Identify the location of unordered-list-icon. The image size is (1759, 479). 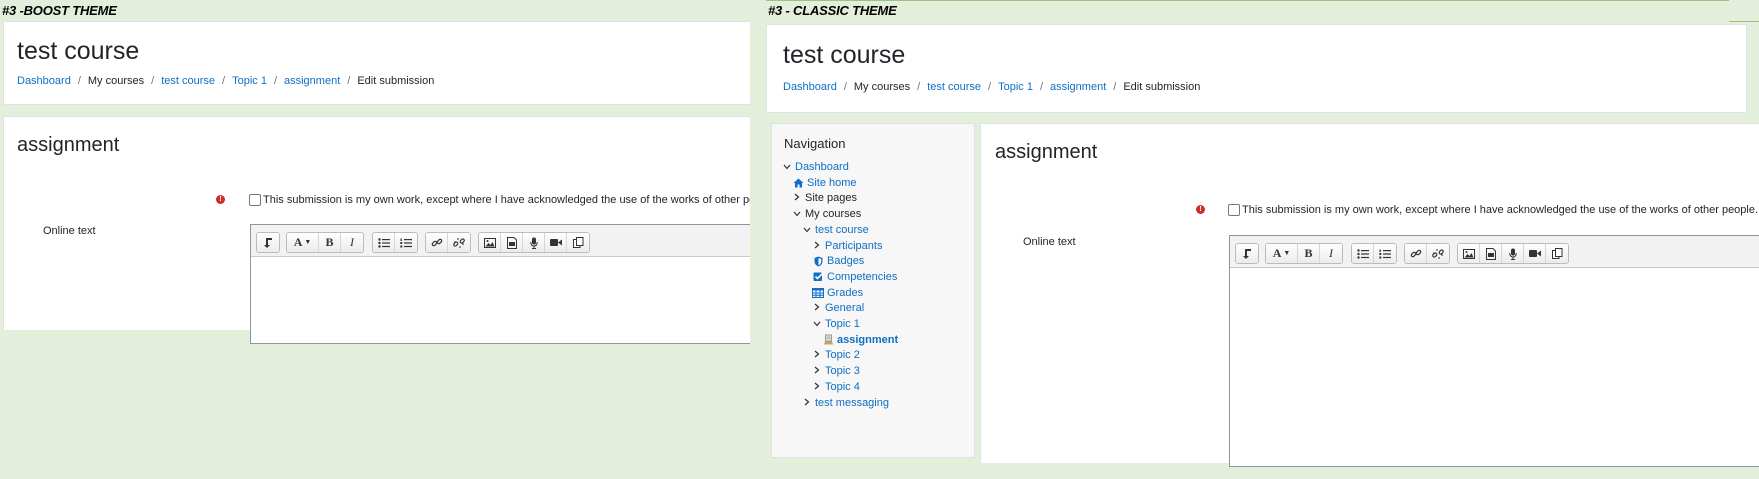
(383, 242).